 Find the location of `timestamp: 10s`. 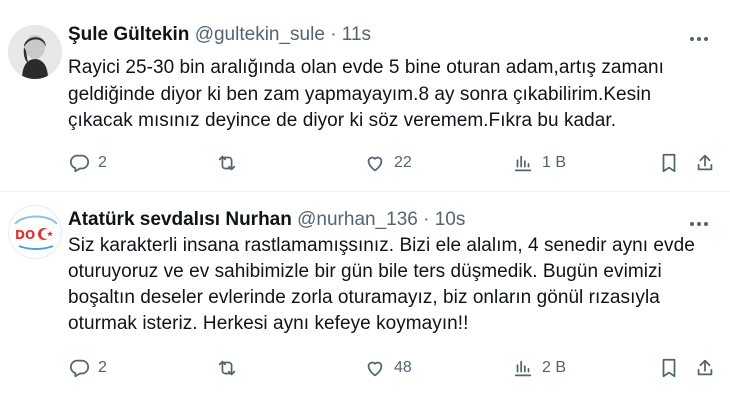

timestamp: 10s is located at coordinates (450, 219).